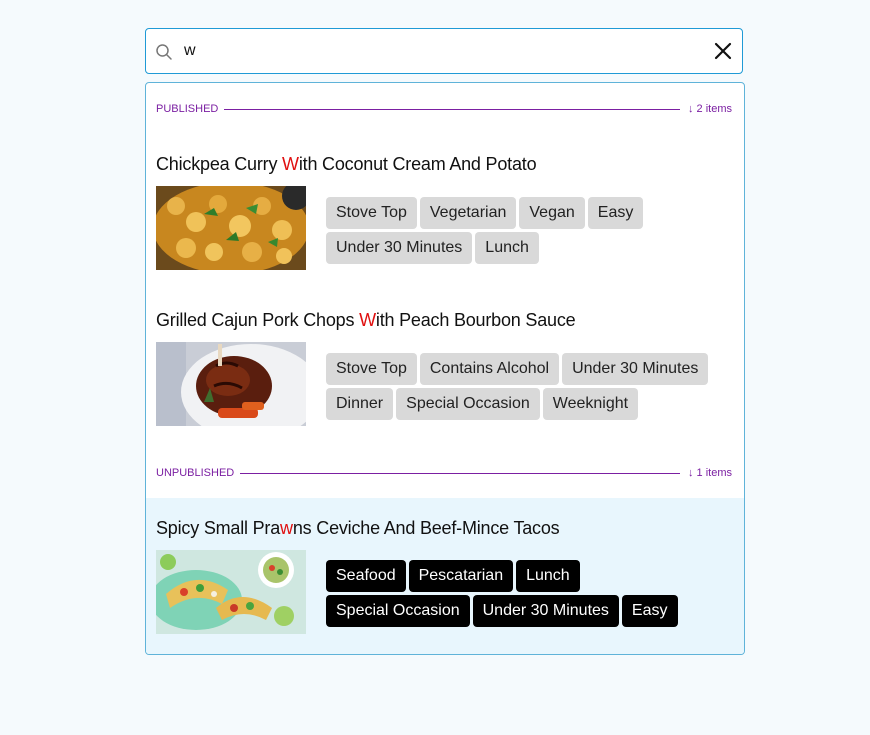 The image size is (870, 735). Describe the element at coordinates (475, 320) in the screenshot. I see `result-title-text: ith Peach Bourbon Sauce` at that location.